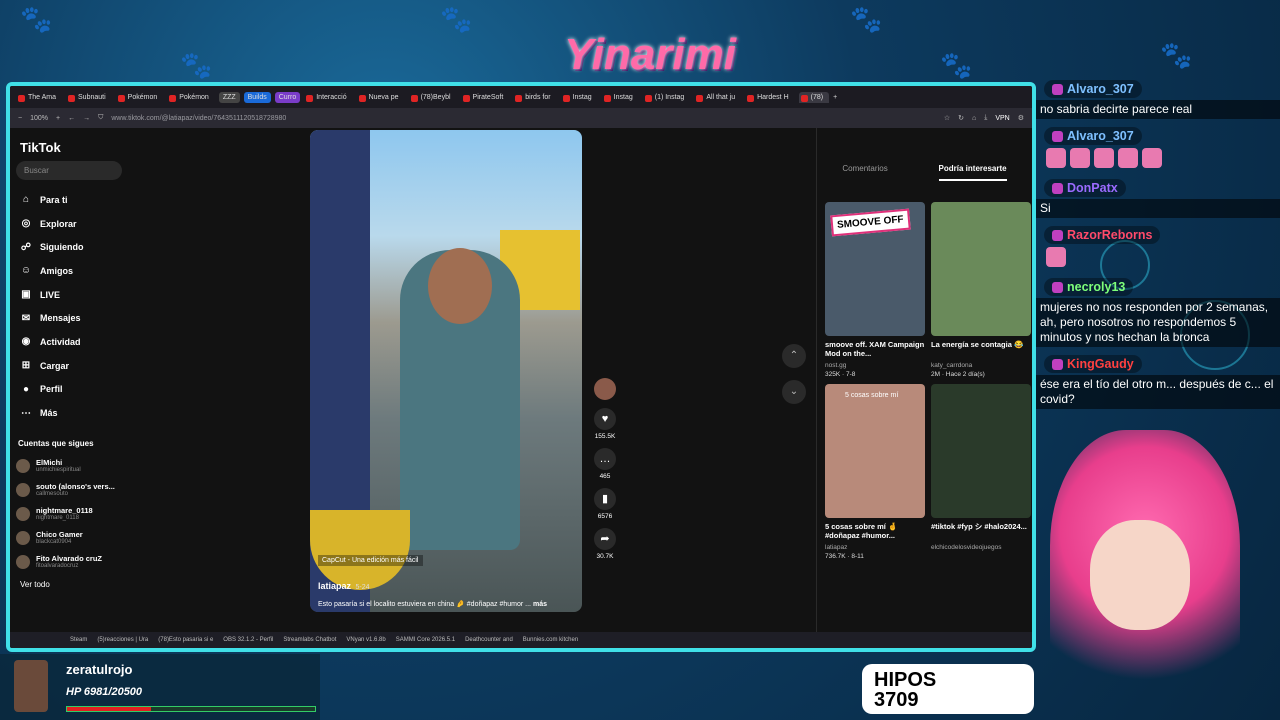 The height and width of the screenshot is (720, 1280). I want to click on sidebar-item-para-ti: ⌂ Para ti, so click(69, 200).